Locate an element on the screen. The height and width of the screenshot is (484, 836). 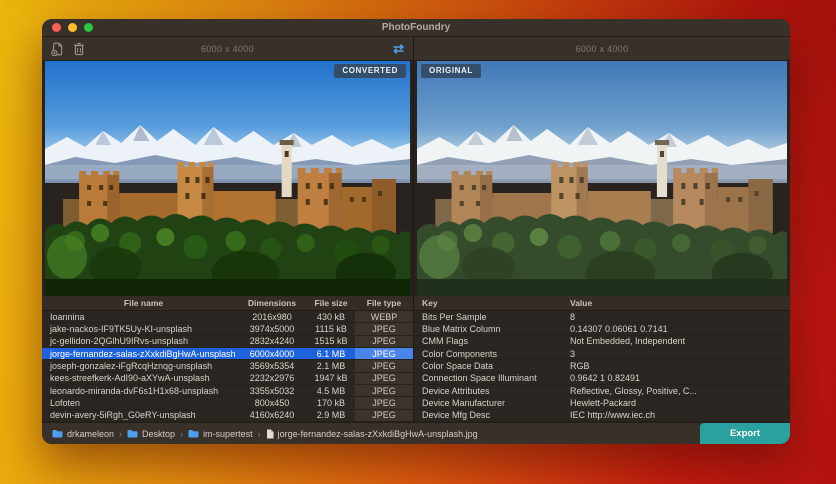
add-file-icon is located at coordinates (57, 49).